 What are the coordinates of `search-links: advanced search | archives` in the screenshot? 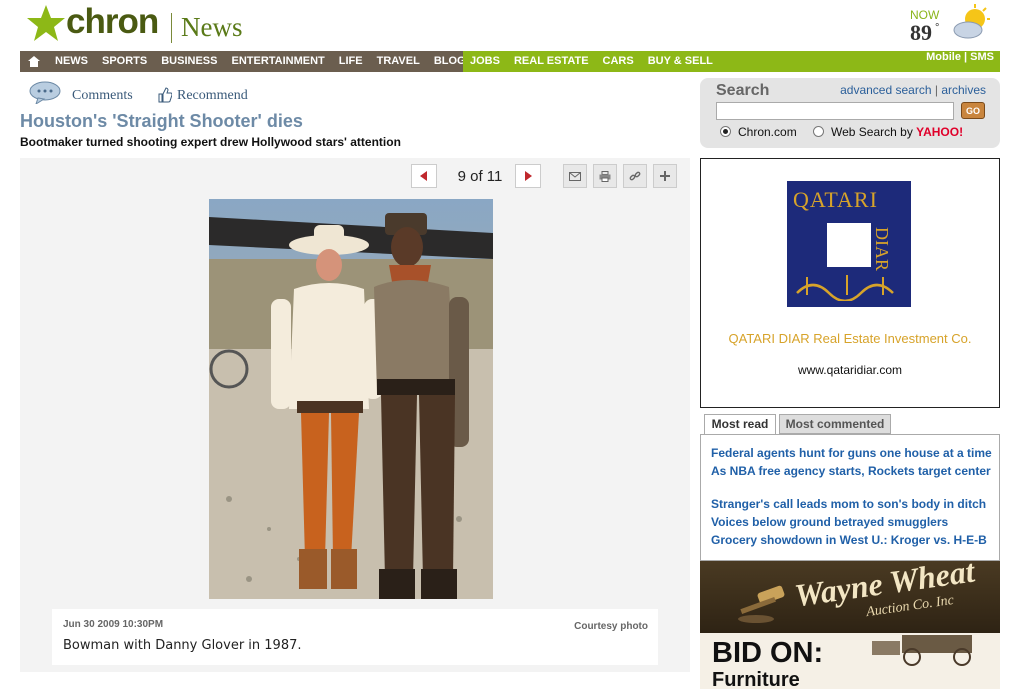 It's located at (913, 90).